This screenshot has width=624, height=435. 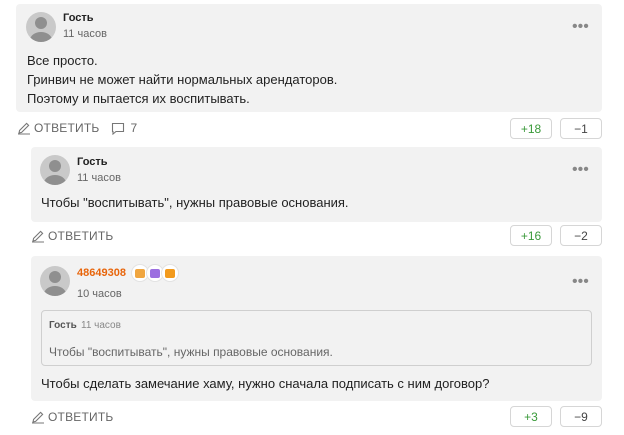 I want to click on award-badge-icon, so click(x=170, y=273).